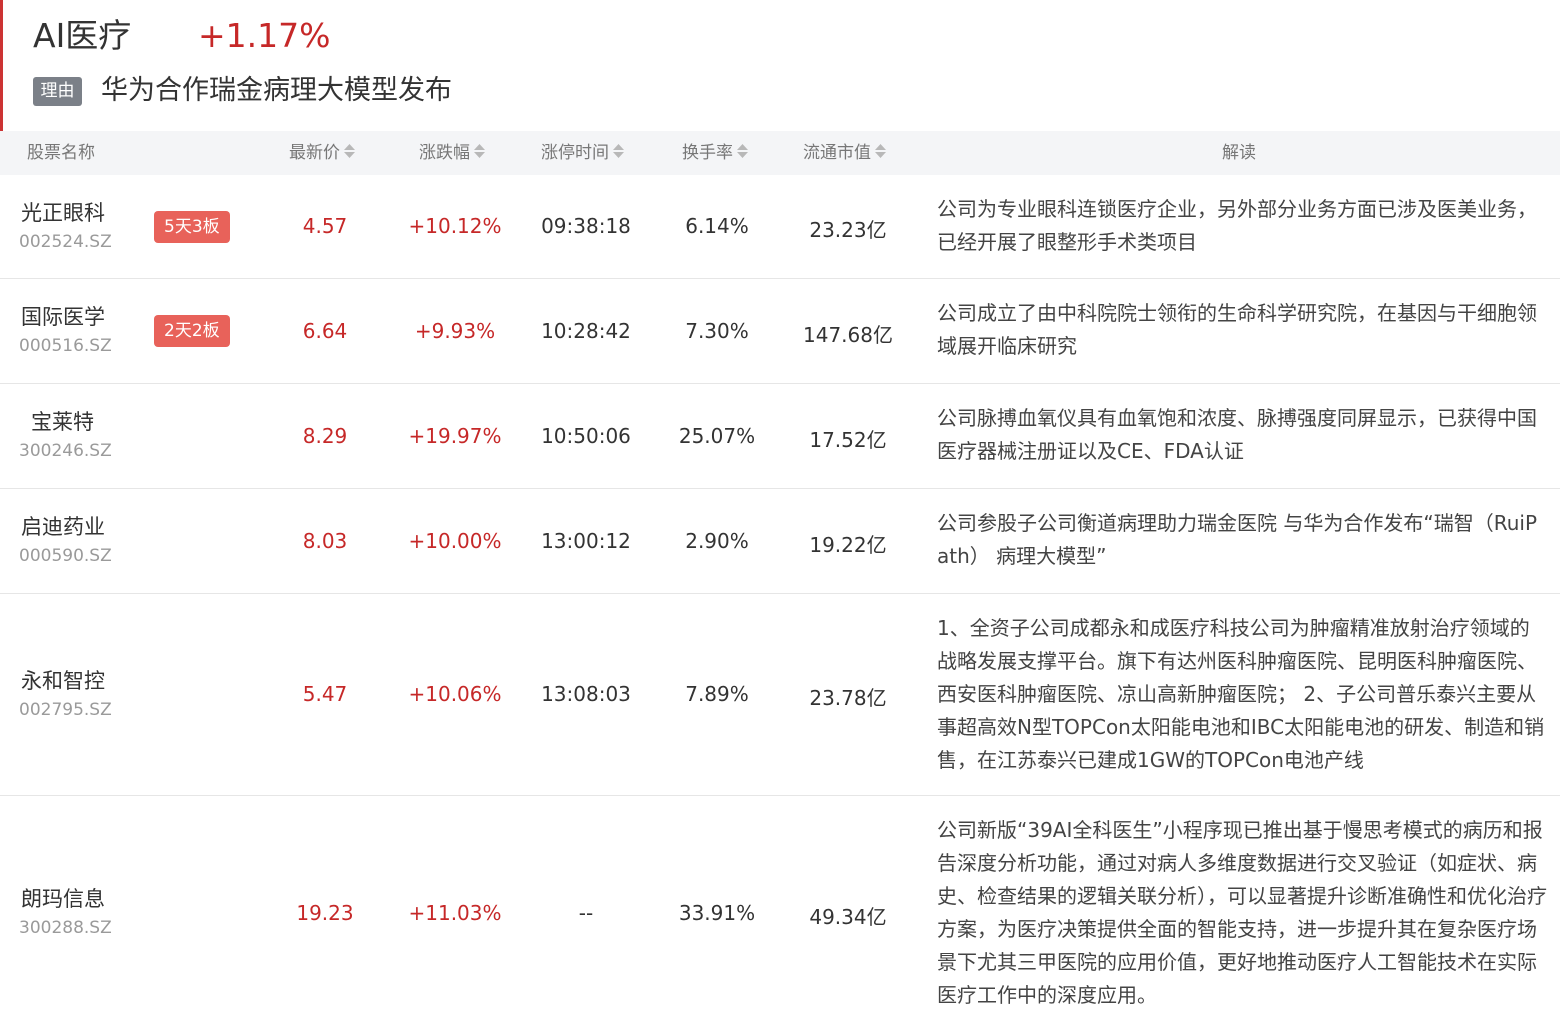  What do you see at coordinates (780, 153) in the screenshot?
I see `table-header: 股票名称 最新价 涨跌幅 涨停时间 换手率 流通市值 解读` at bounding box center [780, 153].